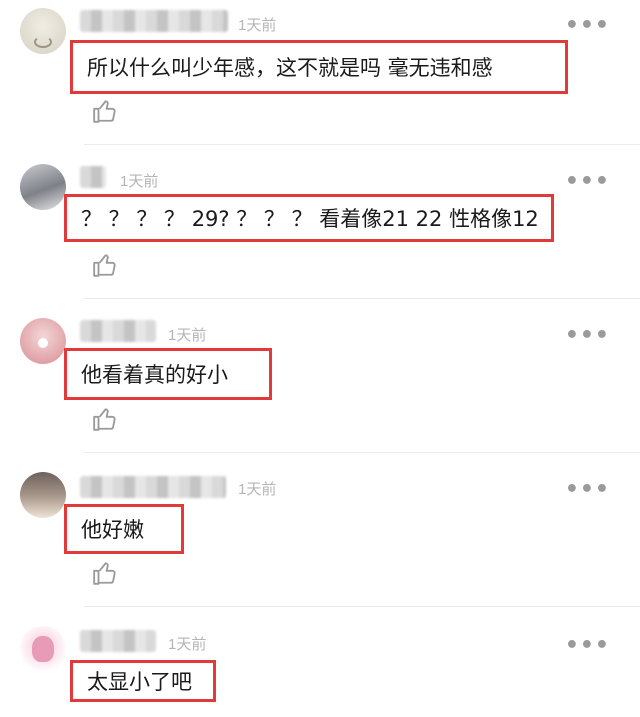  What do you see at coordinates (309, 218) in the screenshot?
I see `comment-text: ？ ？ ？ ？ 29? ？ ？ ？ 看着像21 22 性格像12` at bounding box center [309, 218].